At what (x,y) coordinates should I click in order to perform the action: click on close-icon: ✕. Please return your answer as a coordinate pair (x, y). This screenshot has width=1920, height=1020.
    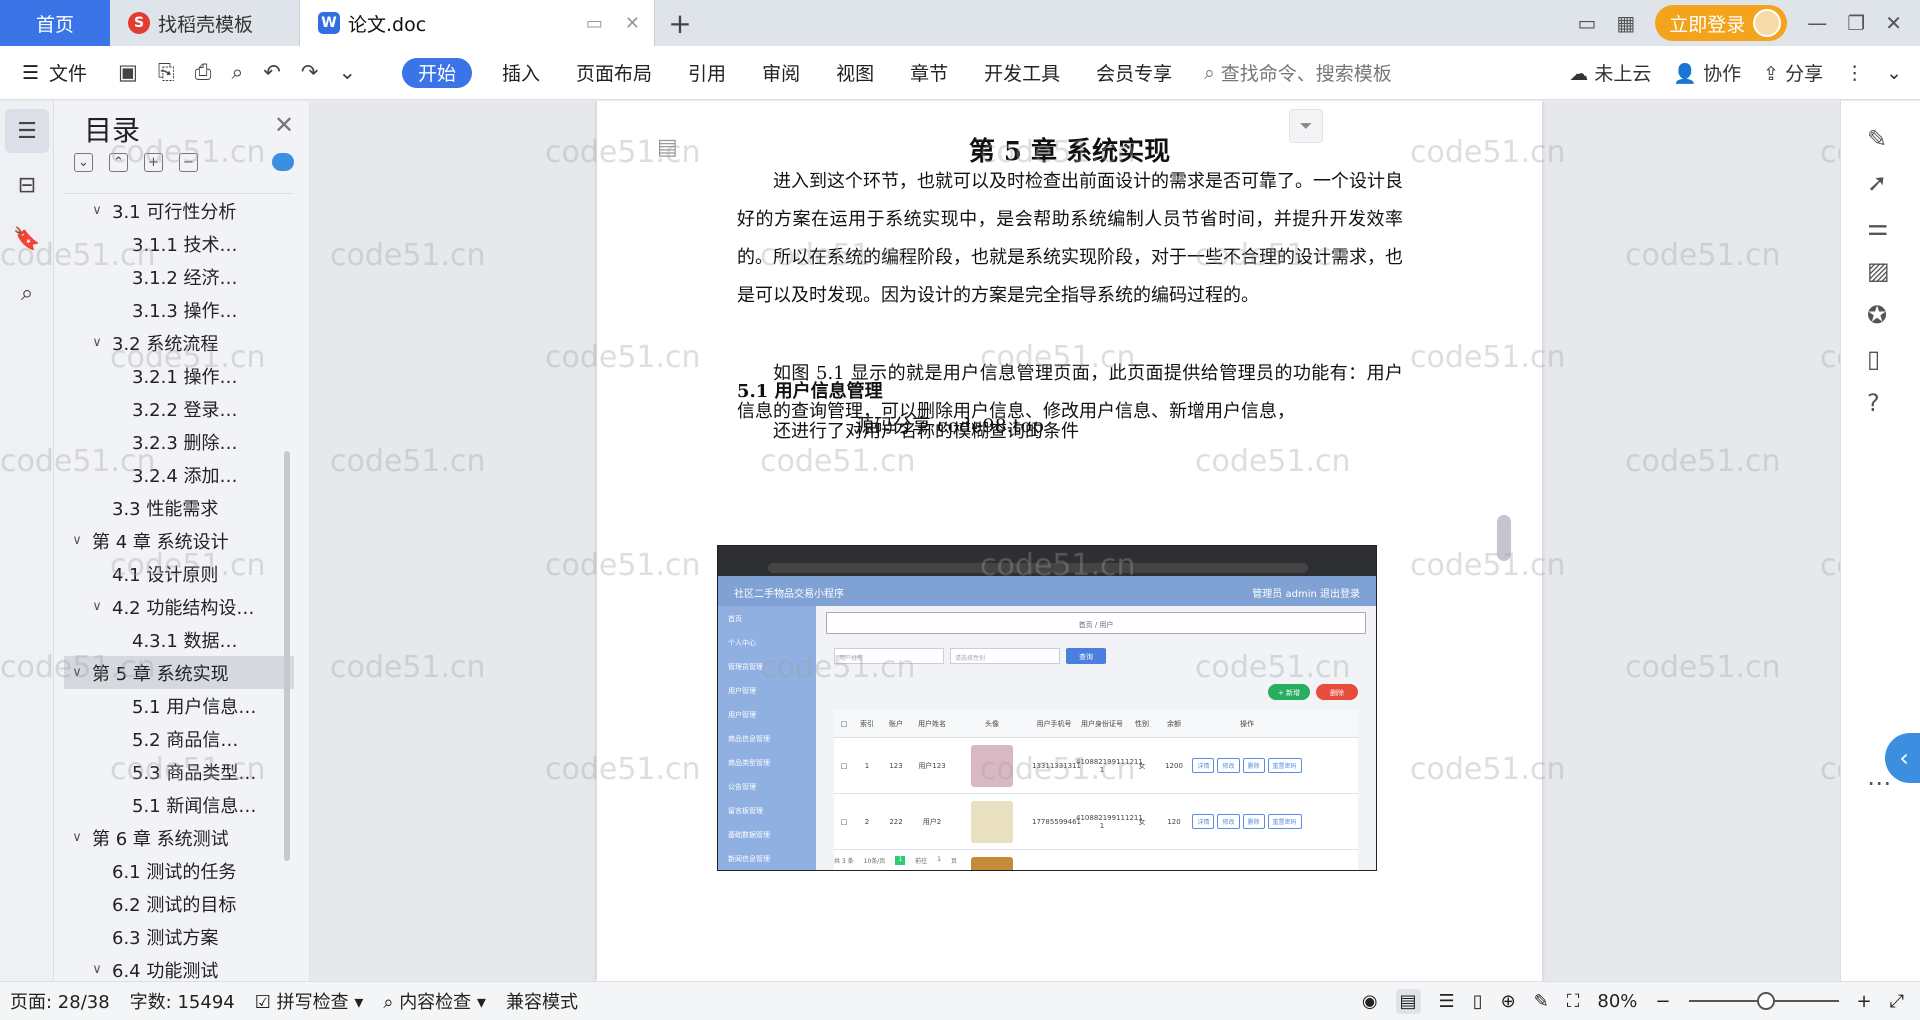
    Looking at the image, I should click on (284, 125).